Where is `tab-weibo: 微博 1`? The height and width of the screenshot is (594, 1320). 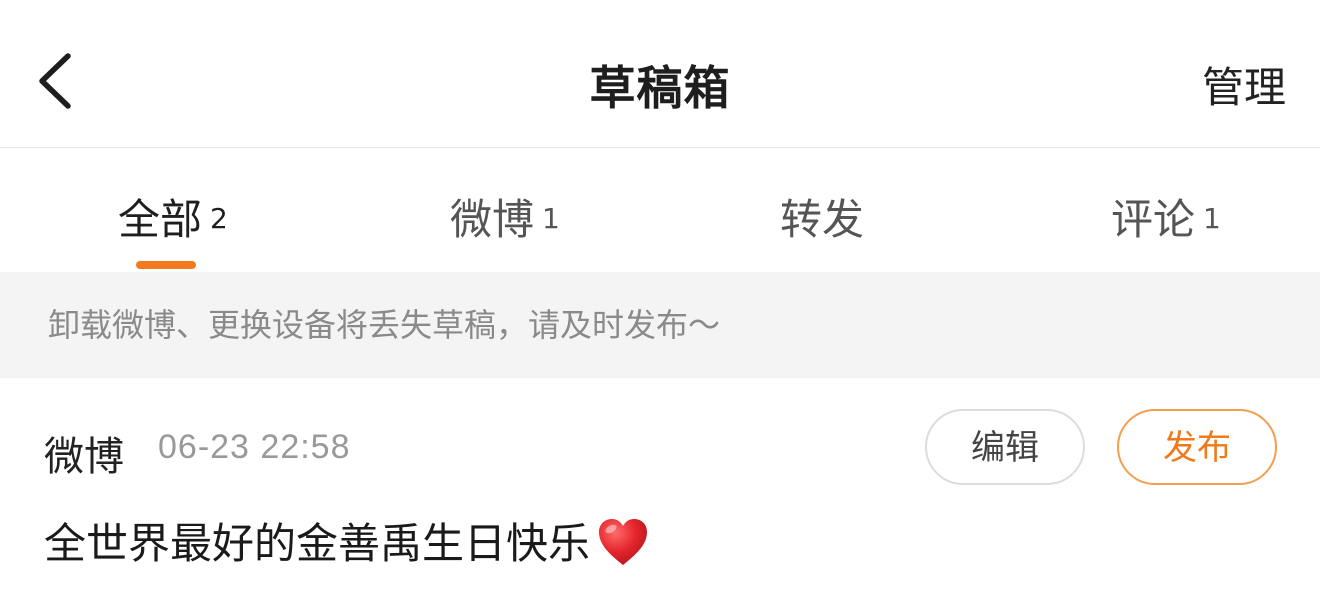 tab-weibo: 微博 1 is located at coordinates (505, 221).